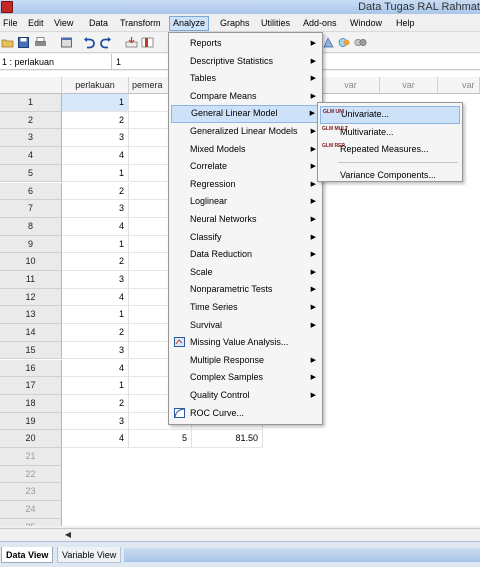 This screenshot has width=480, height=567. Describe the element at coordinates (31, 315) in the screenshot. I see `row-number: 13` at that location.